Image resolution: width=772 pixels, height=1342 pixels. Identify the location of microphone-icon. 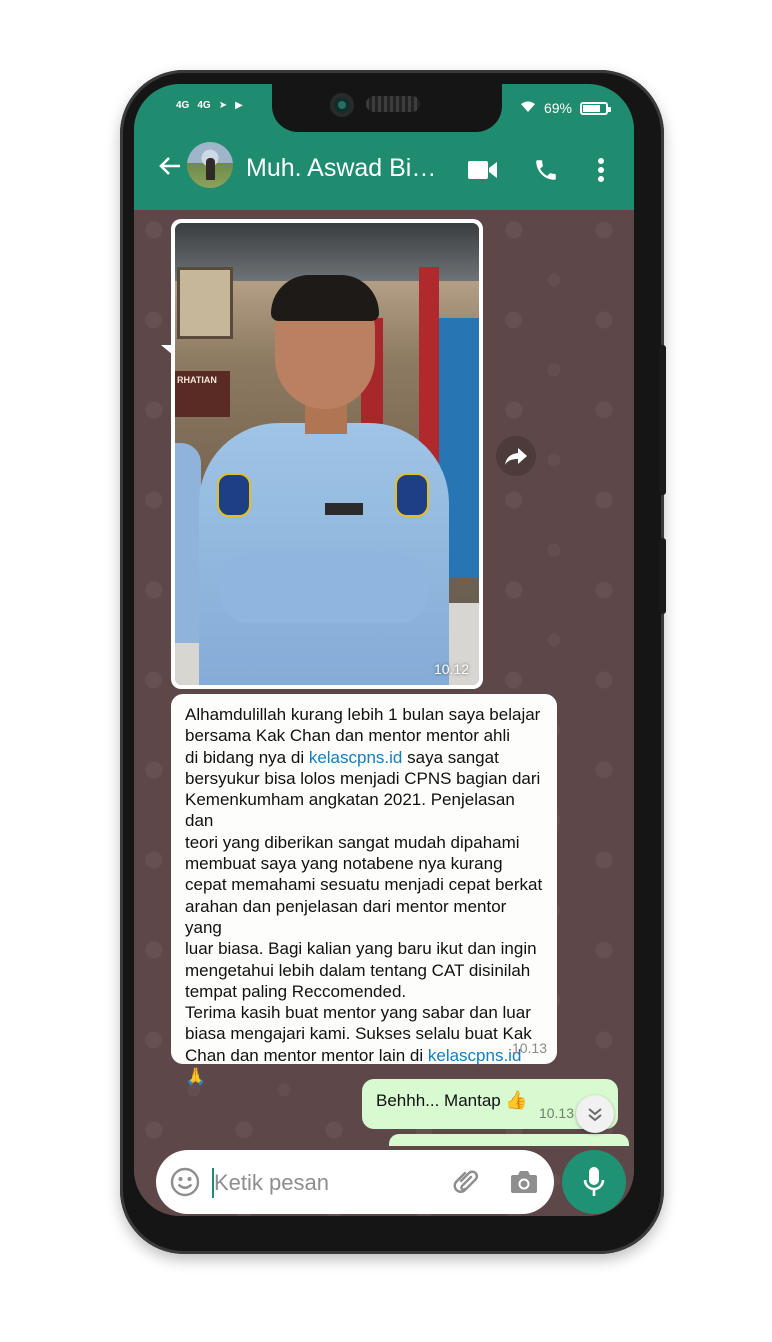
(594, 1181).